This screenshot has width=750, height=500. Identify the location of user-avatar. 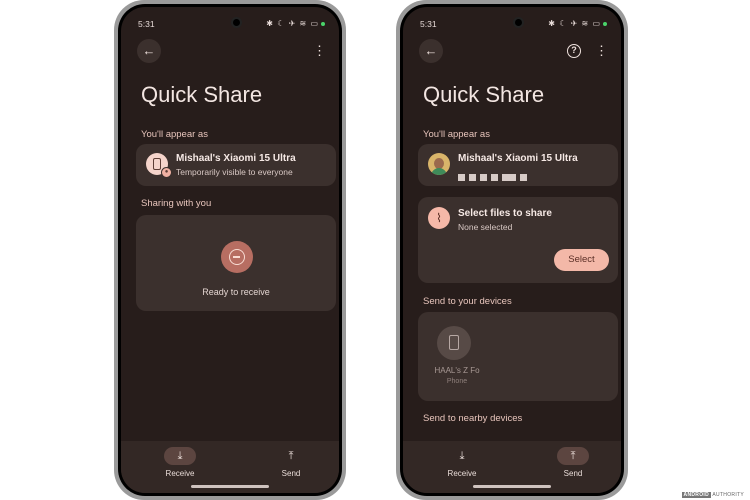
(439, 164).